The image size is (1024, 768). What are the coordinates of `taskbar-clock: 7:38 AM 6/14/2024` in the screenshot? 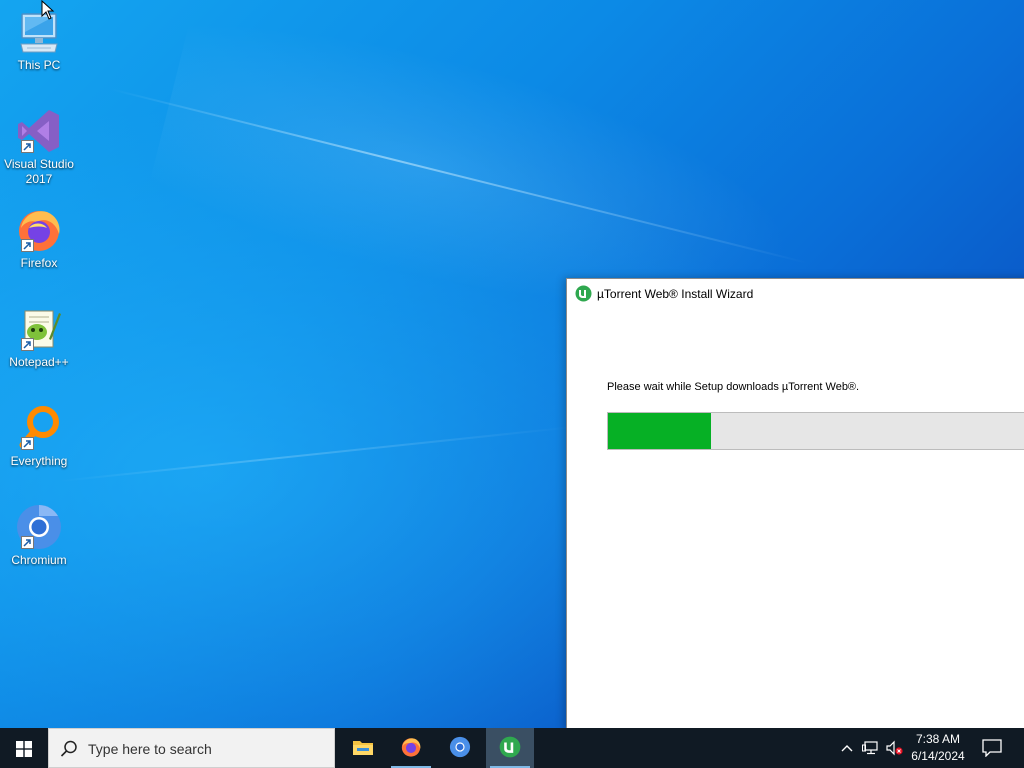 It's located at (938, 748).